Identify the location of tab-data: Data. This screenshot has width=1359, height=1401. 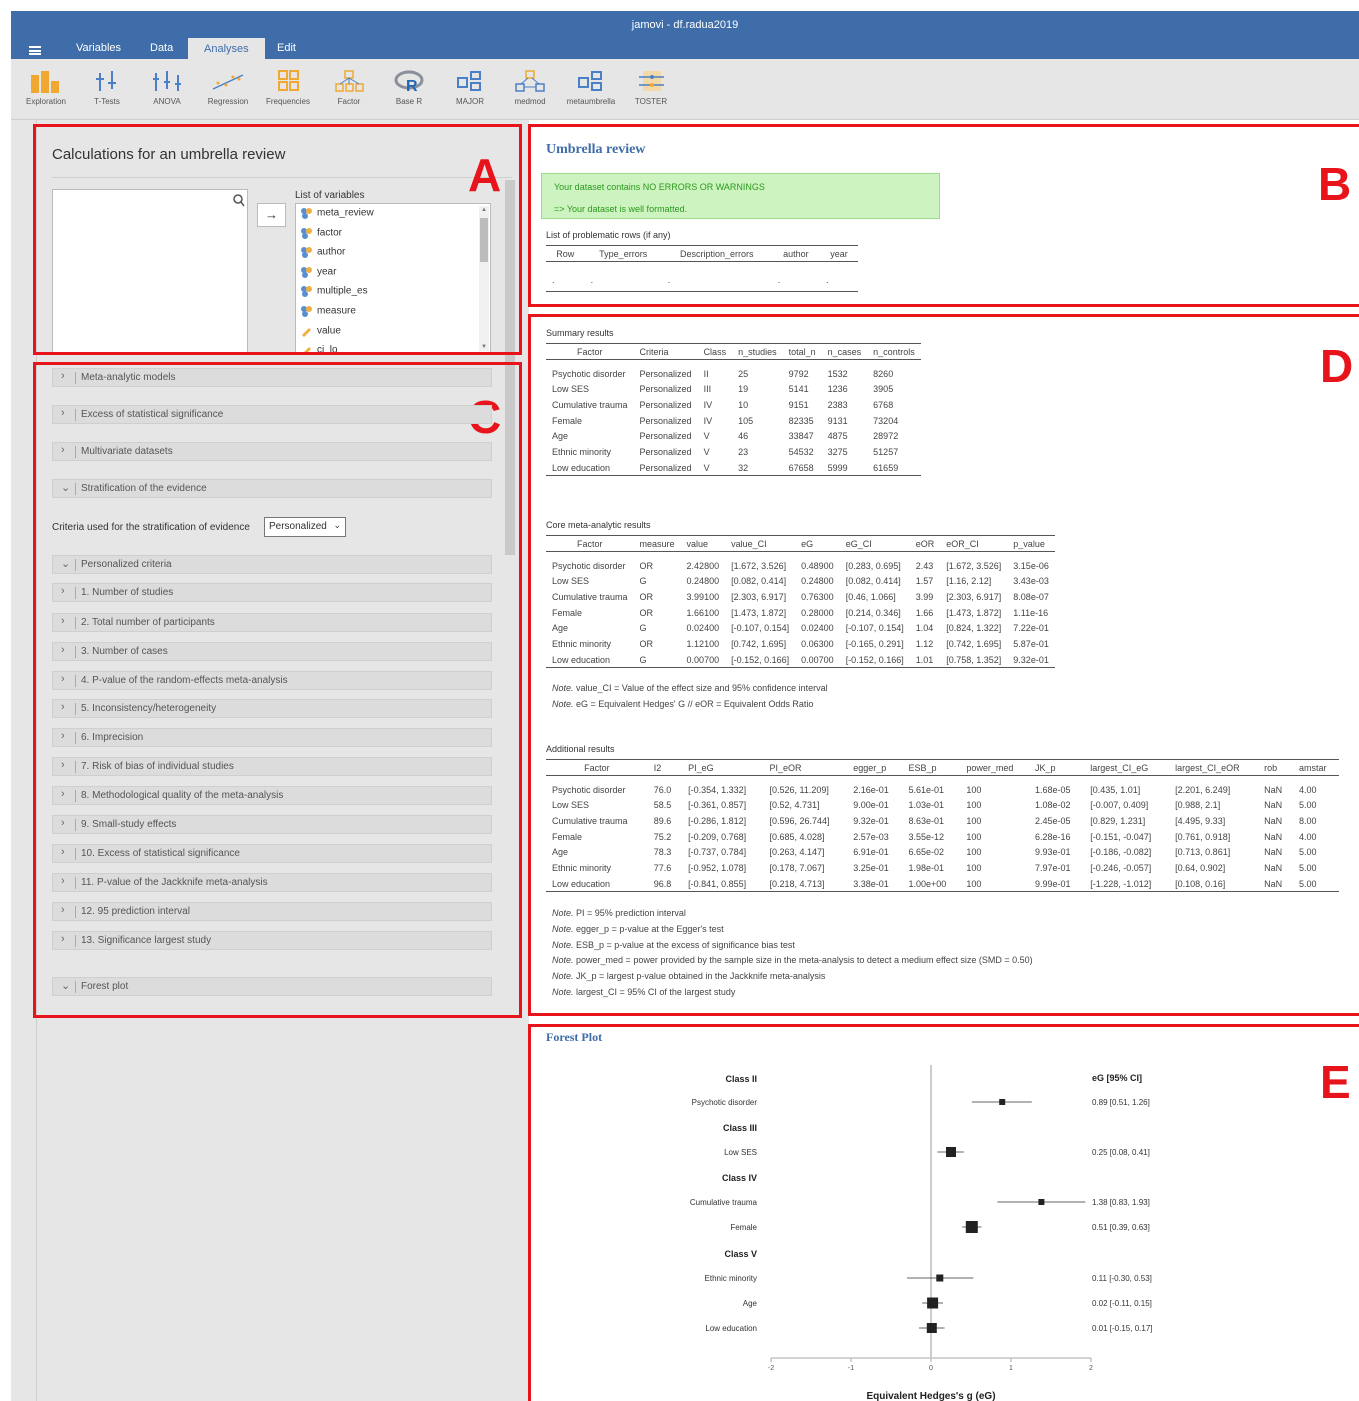
(161, 48).